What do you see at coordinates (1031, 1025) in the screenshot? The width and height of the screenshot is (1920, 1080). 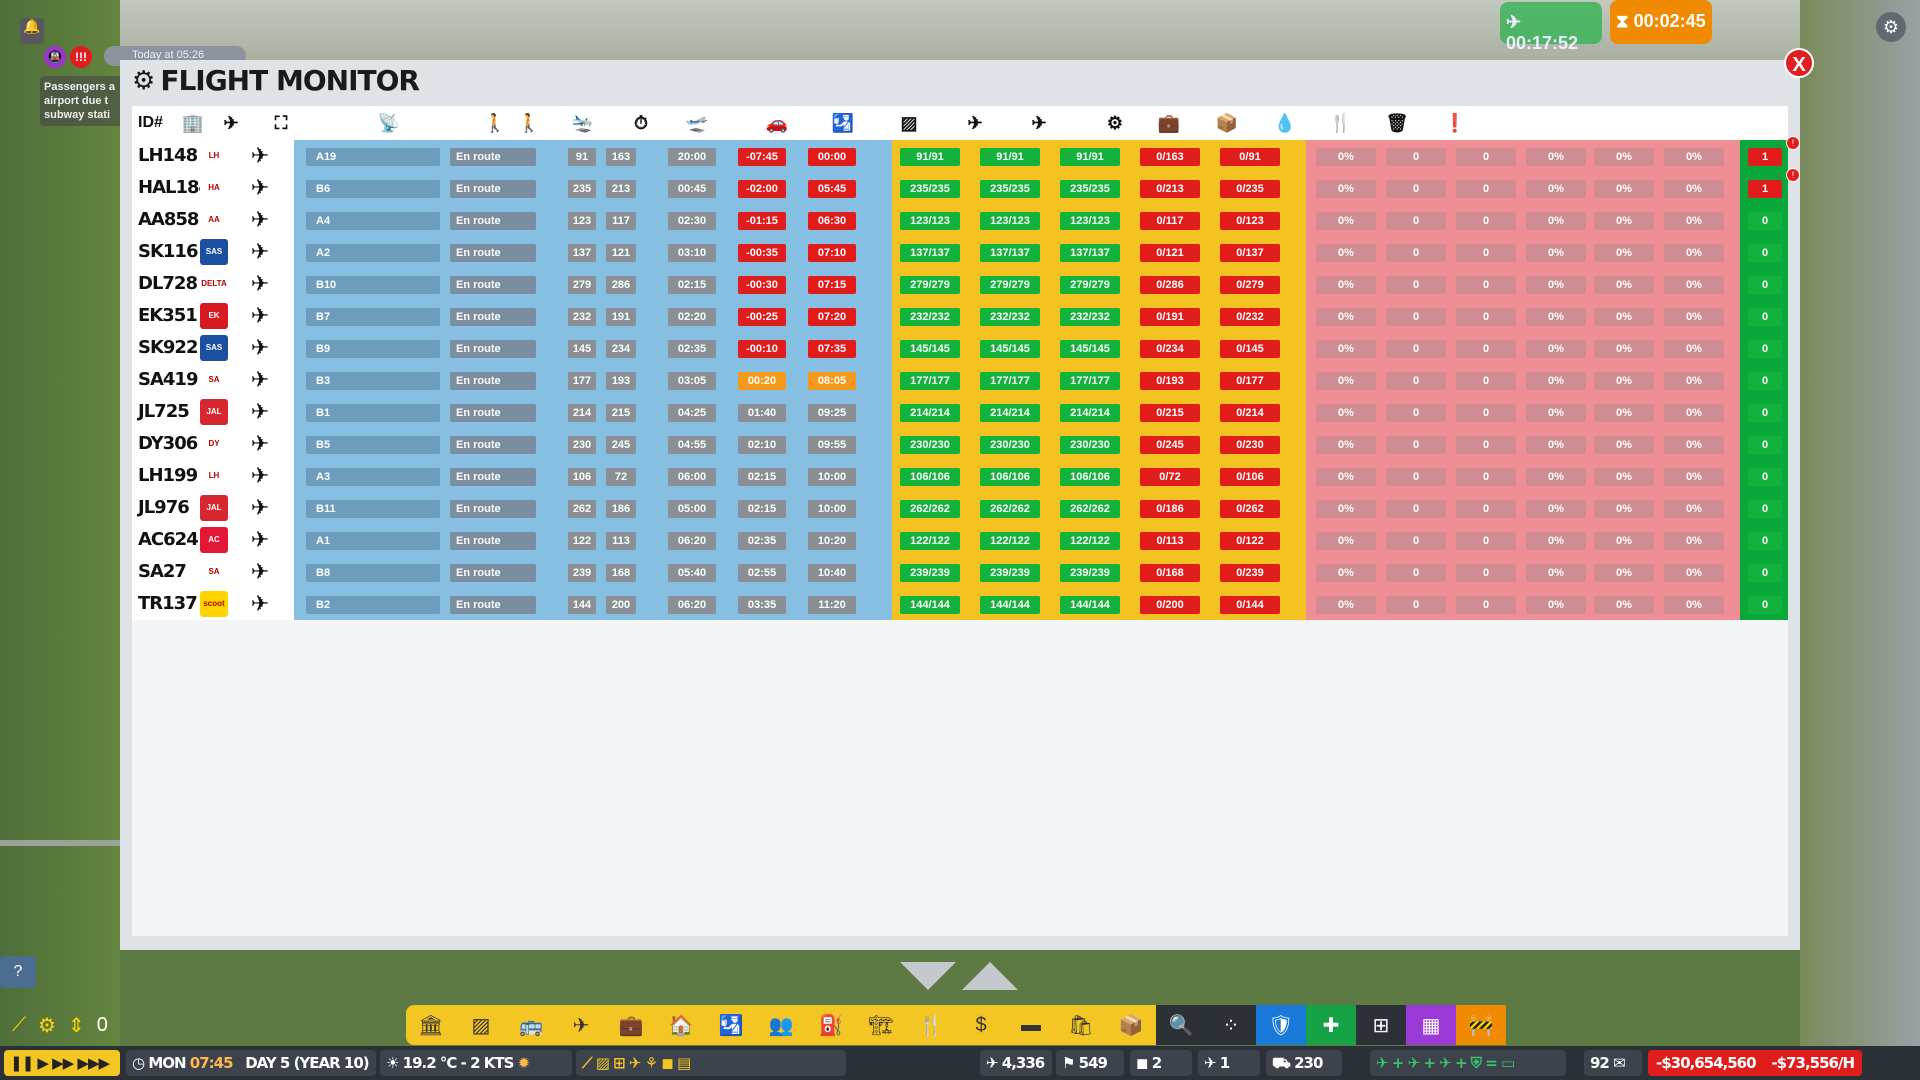 I see `road-icon: ▬` at bounding box center [1031, 1025].